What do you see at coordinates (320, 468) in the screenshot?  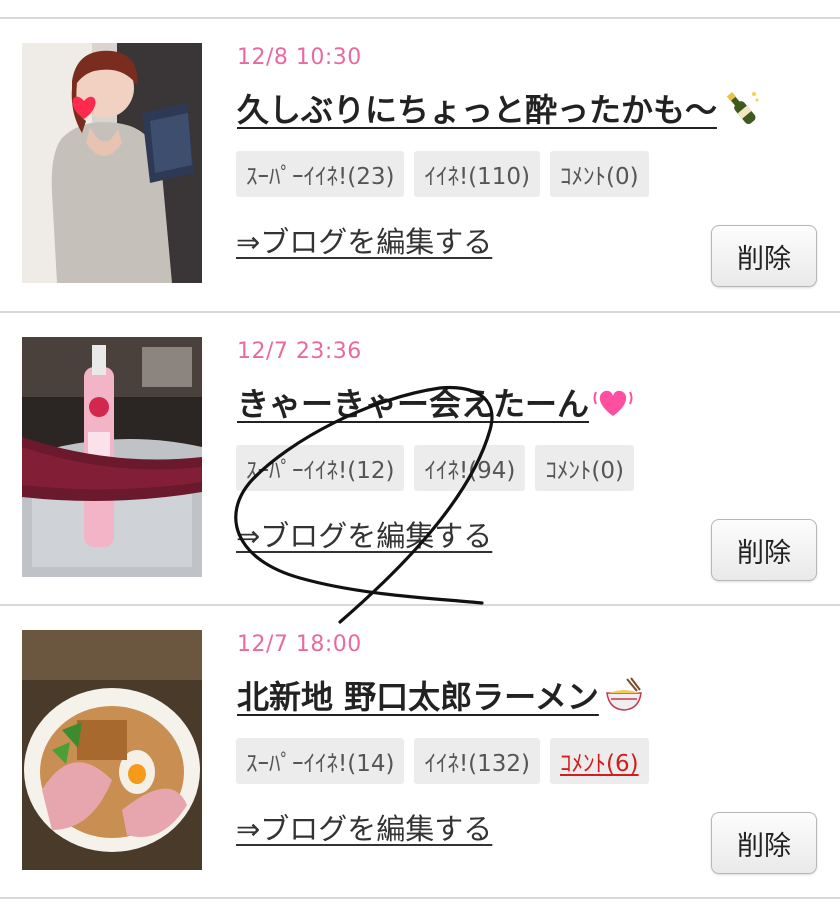 I see `super-like-count: ｽｰﾊﾟｰｲｲﾈ!(12)` at bounding box center [320, 468].